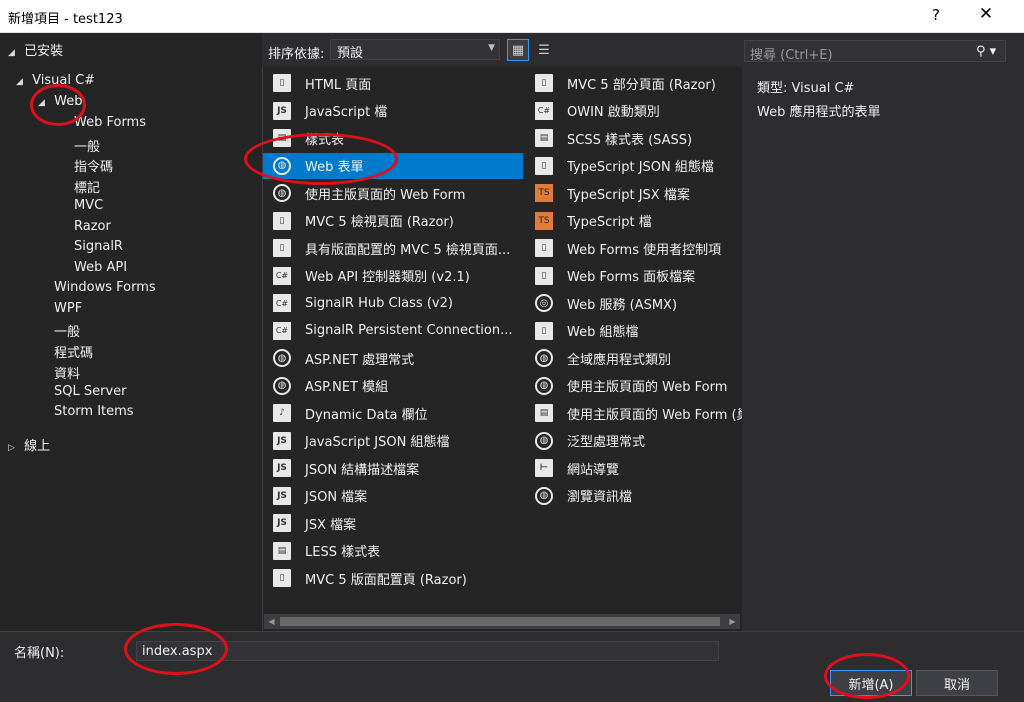 This screenshot has height=702, width=1024. Describe the element at coordinates (68, 308) in the screenshot. I see `tree-node-category: WPF` at that location.